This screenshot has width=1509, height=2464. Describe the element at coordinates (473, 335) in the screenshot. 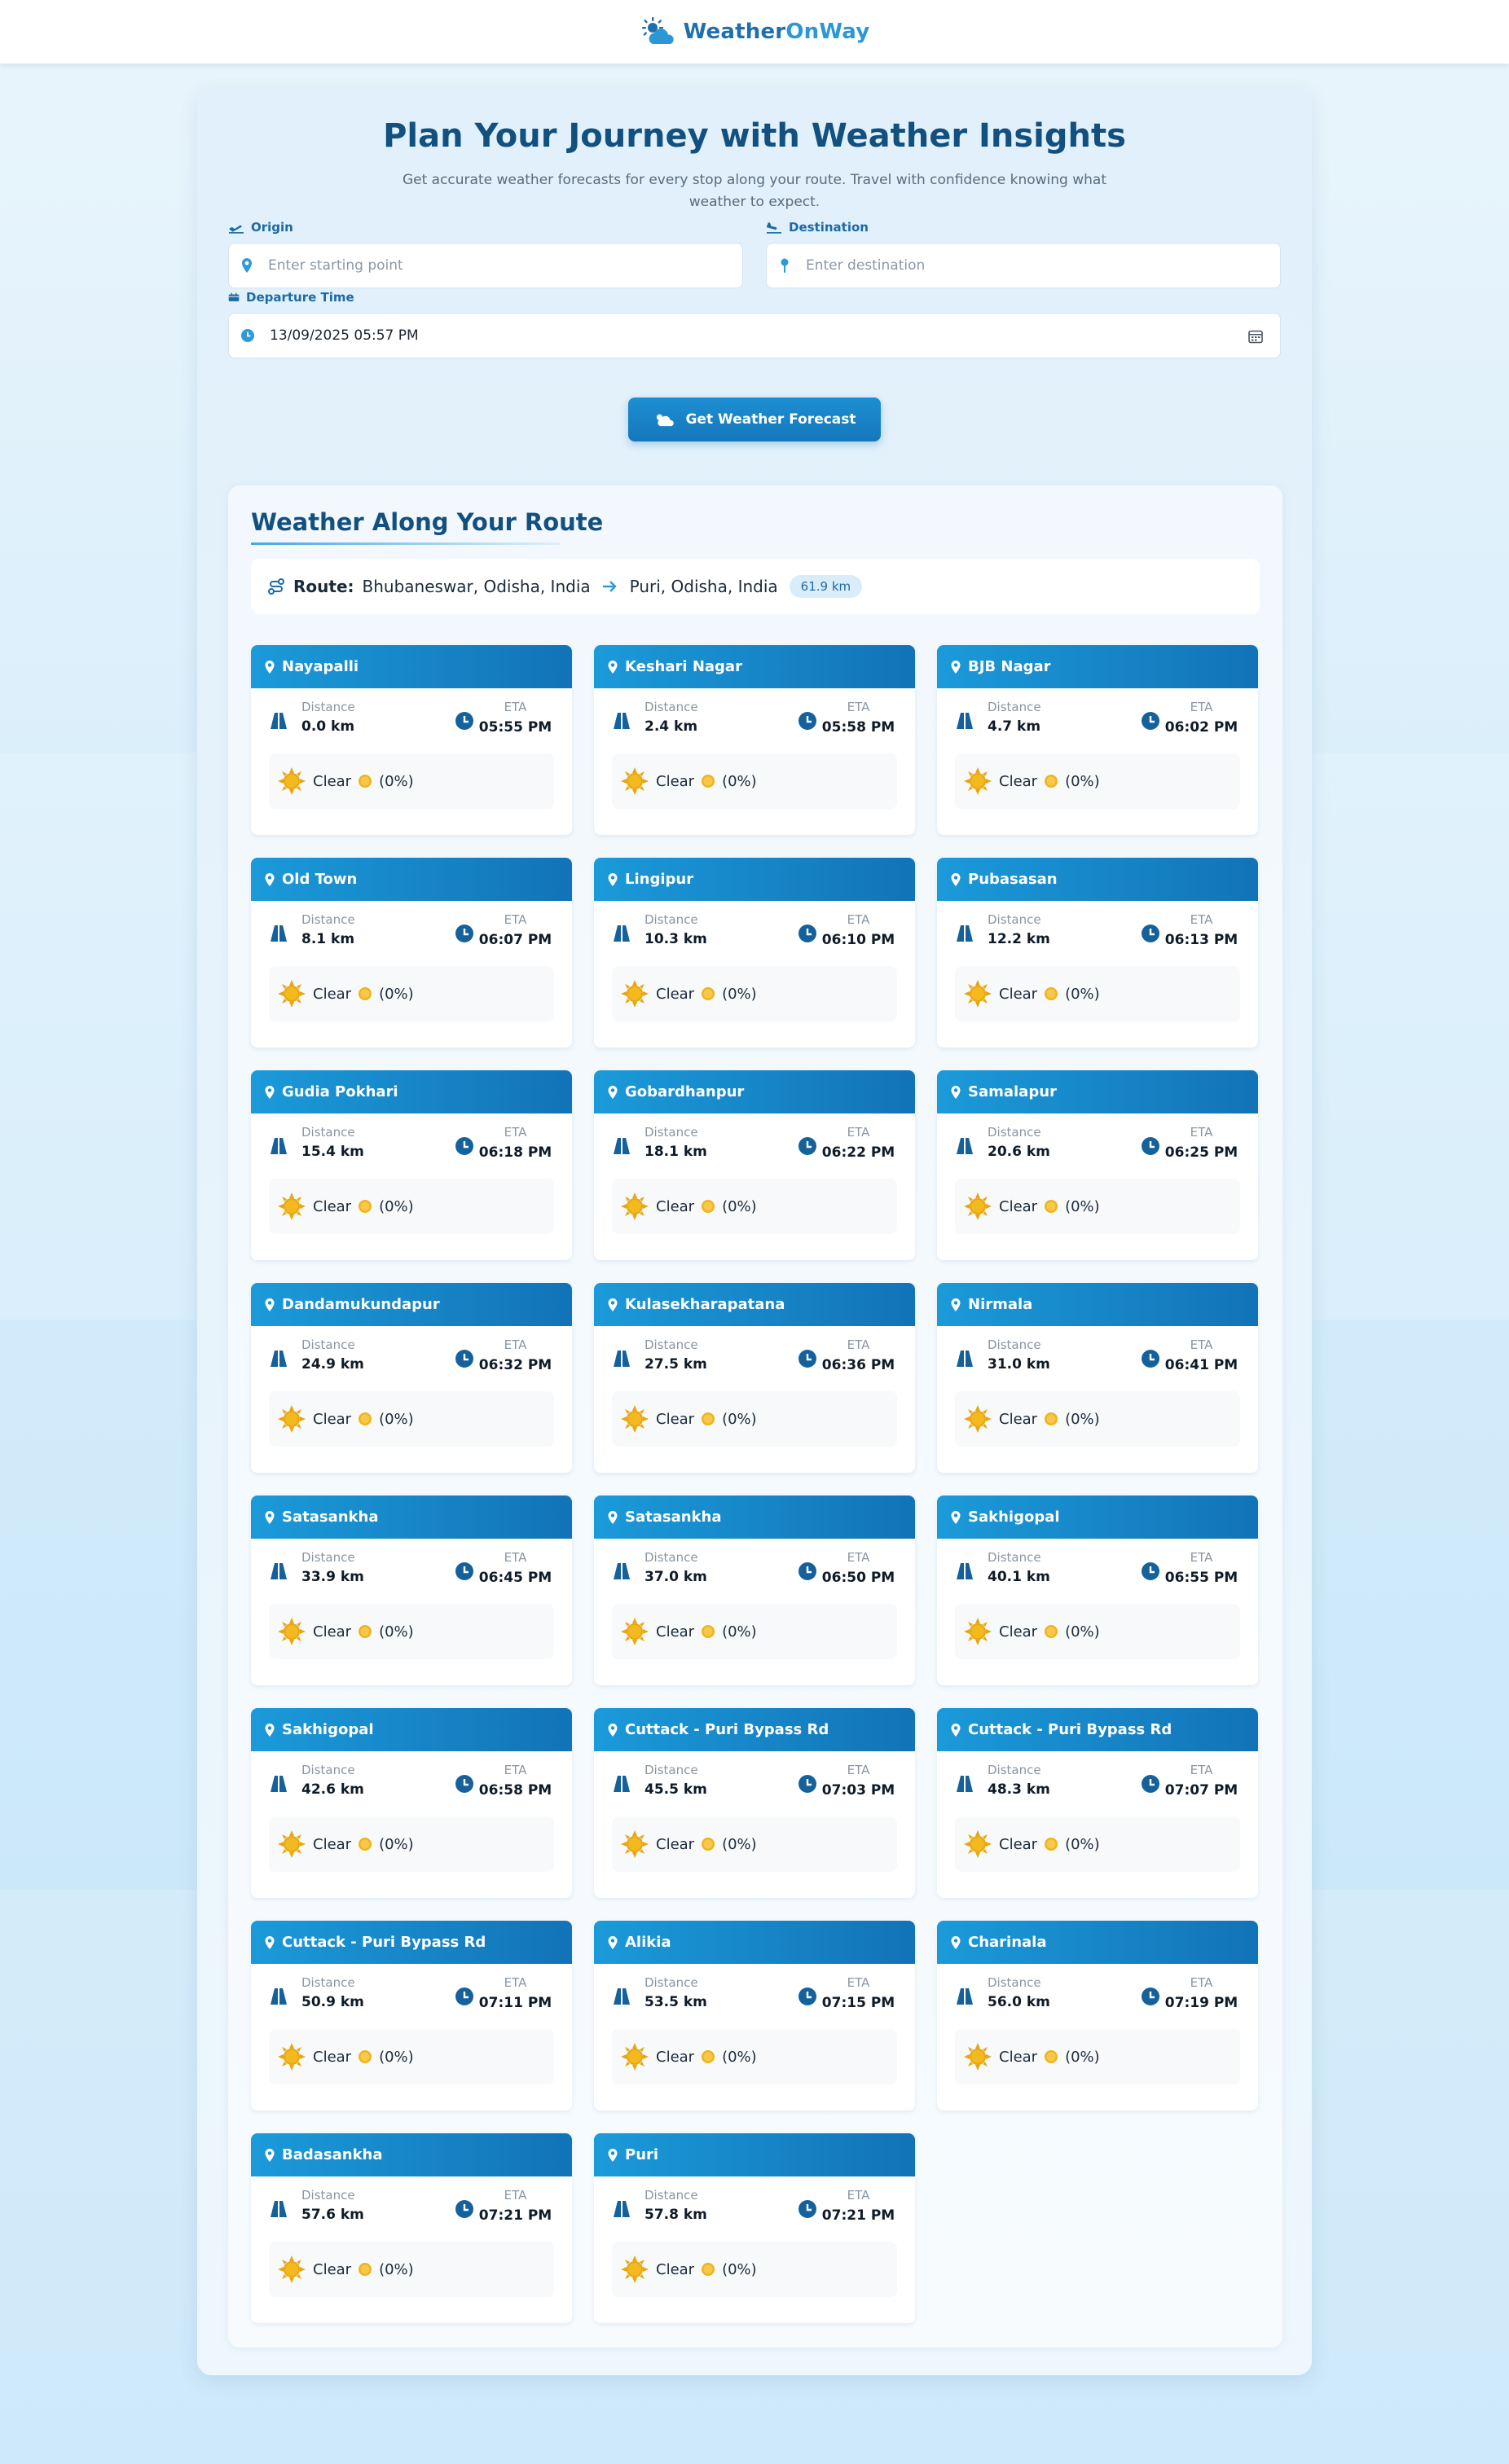

I see `departure-input` at that location.